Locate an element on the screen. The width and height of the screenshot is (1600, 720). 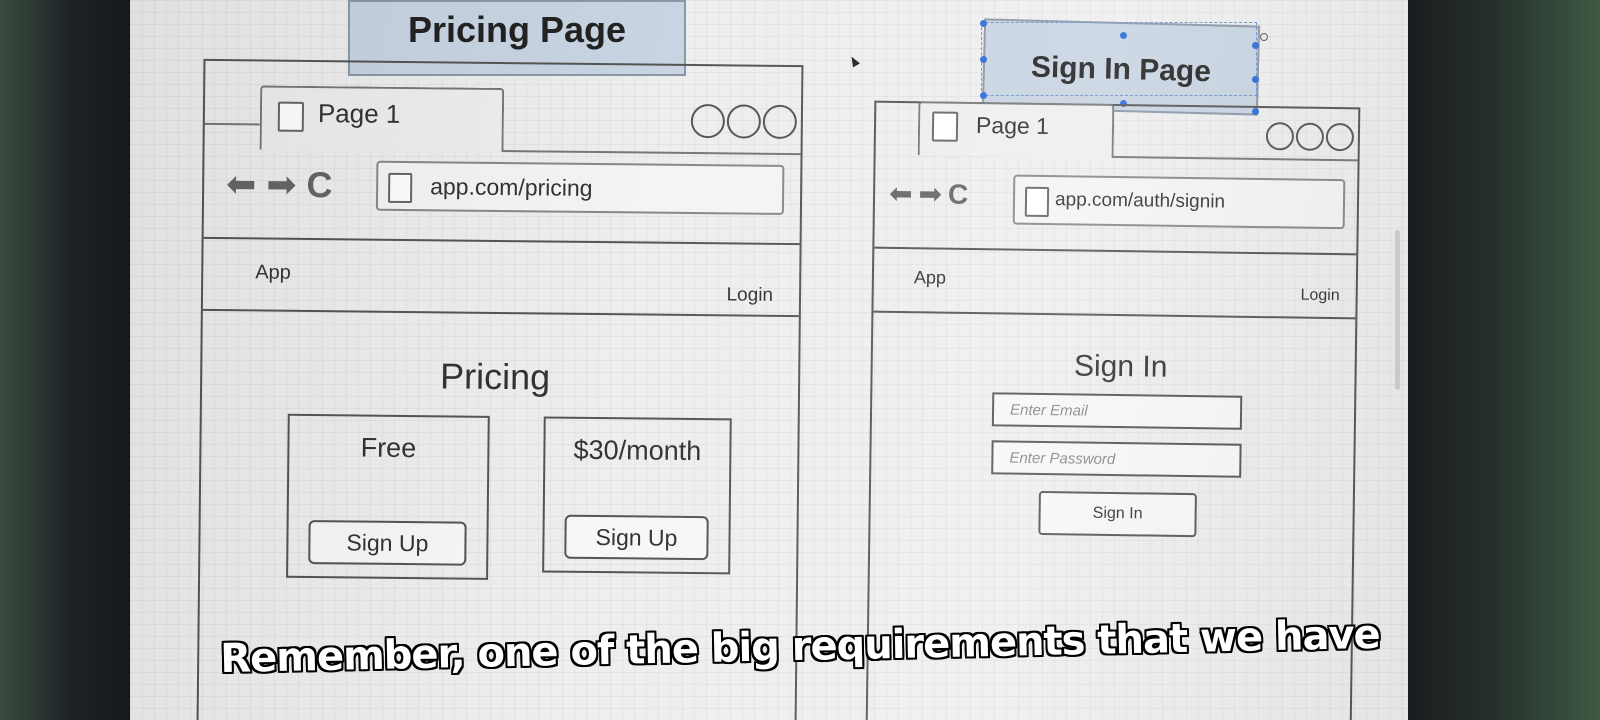
url-text: app.com/pricing is located at coordinates (511, 187).